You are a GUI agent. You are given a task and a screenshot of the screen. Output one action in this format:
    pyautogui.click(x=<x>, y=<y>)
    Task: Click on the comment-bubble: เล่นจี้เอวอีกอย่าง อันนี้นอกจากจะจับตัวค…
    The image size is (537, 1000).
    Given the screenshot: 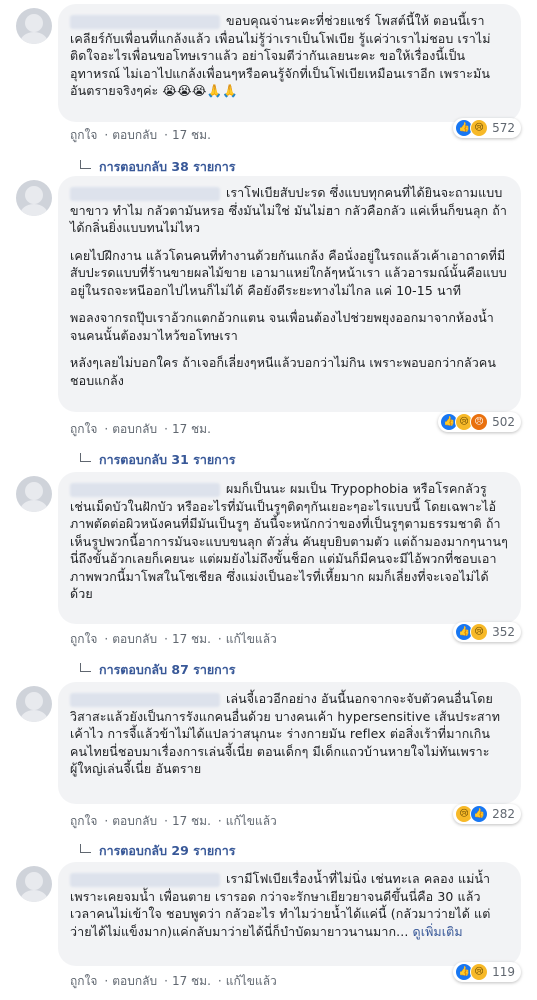 What is the action you would take?
    pyautogui.click(x=289, y=743)
    